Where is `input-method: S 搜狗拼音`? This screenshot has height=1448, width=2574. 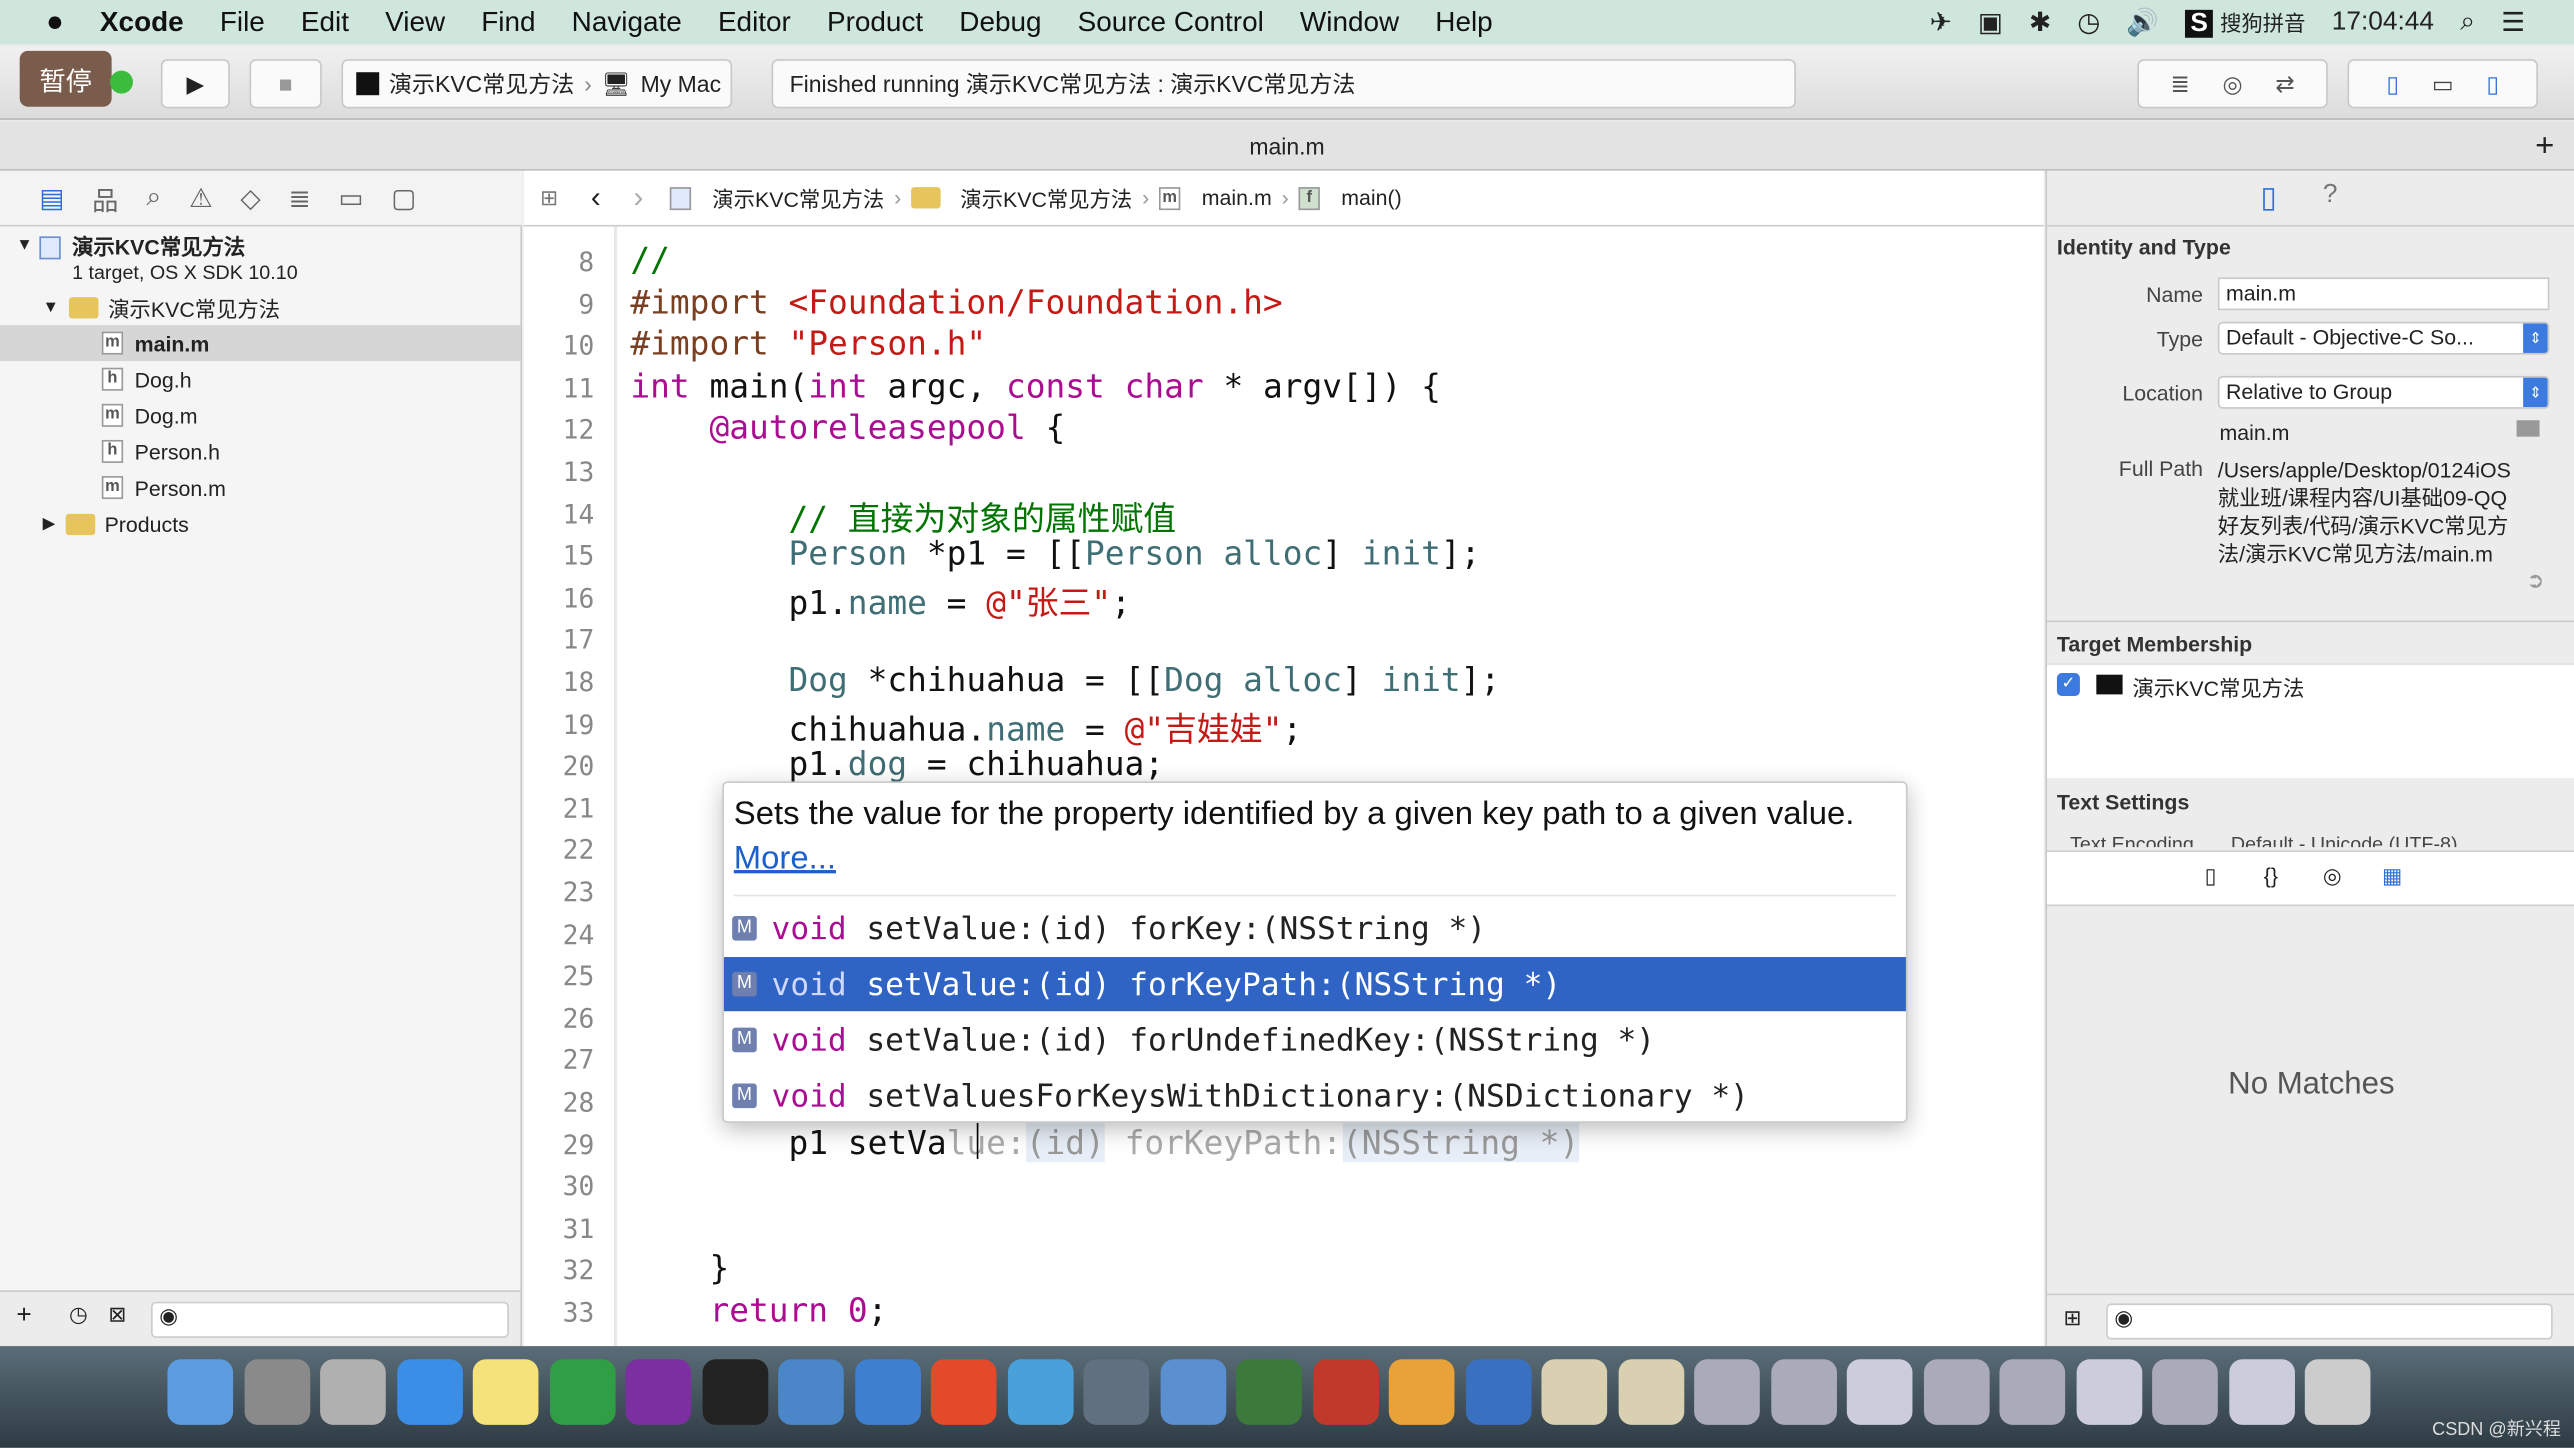
input-method: S 搜狗拼音 is located at coordinates (2245, 22).